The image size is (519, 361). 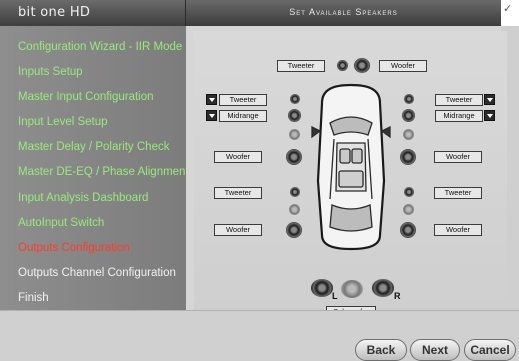 I want to click on app-brand: bit one HD, so click(x=54, y=12).